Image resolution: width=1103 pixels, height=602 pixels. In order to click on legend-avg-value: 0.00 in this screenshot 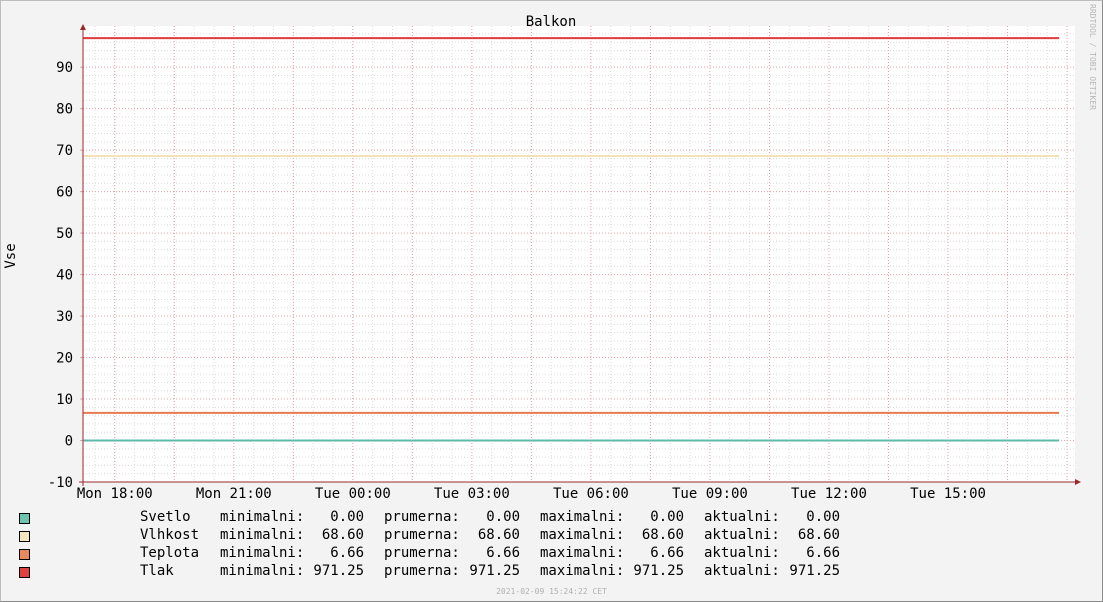, I will do `click(503, 517)`.